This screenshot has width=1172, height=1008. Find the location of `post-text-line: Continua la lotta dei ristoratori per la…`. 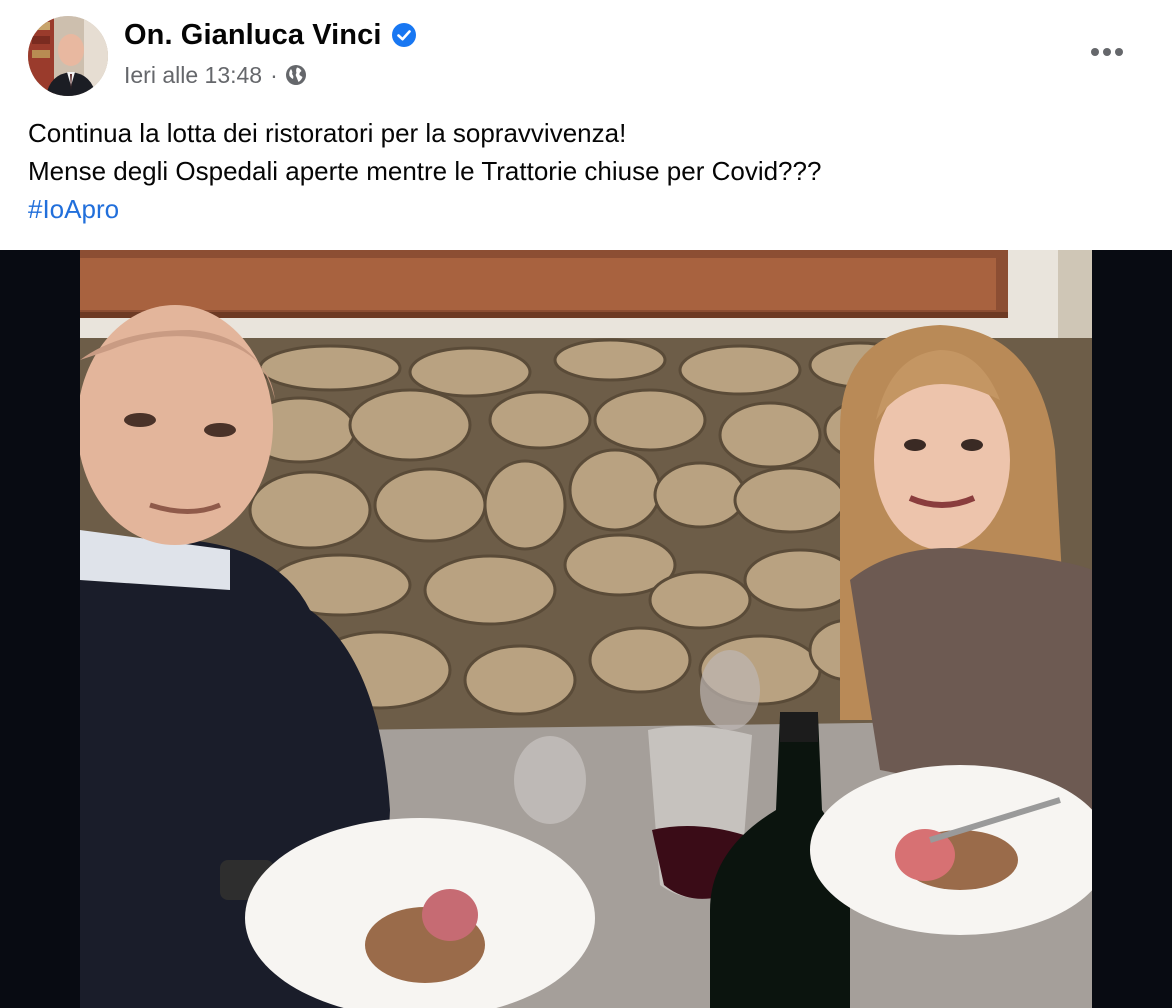

post-text-line: Continua la lotta dei ristoratori per la… is located at coordinates (327, 133).